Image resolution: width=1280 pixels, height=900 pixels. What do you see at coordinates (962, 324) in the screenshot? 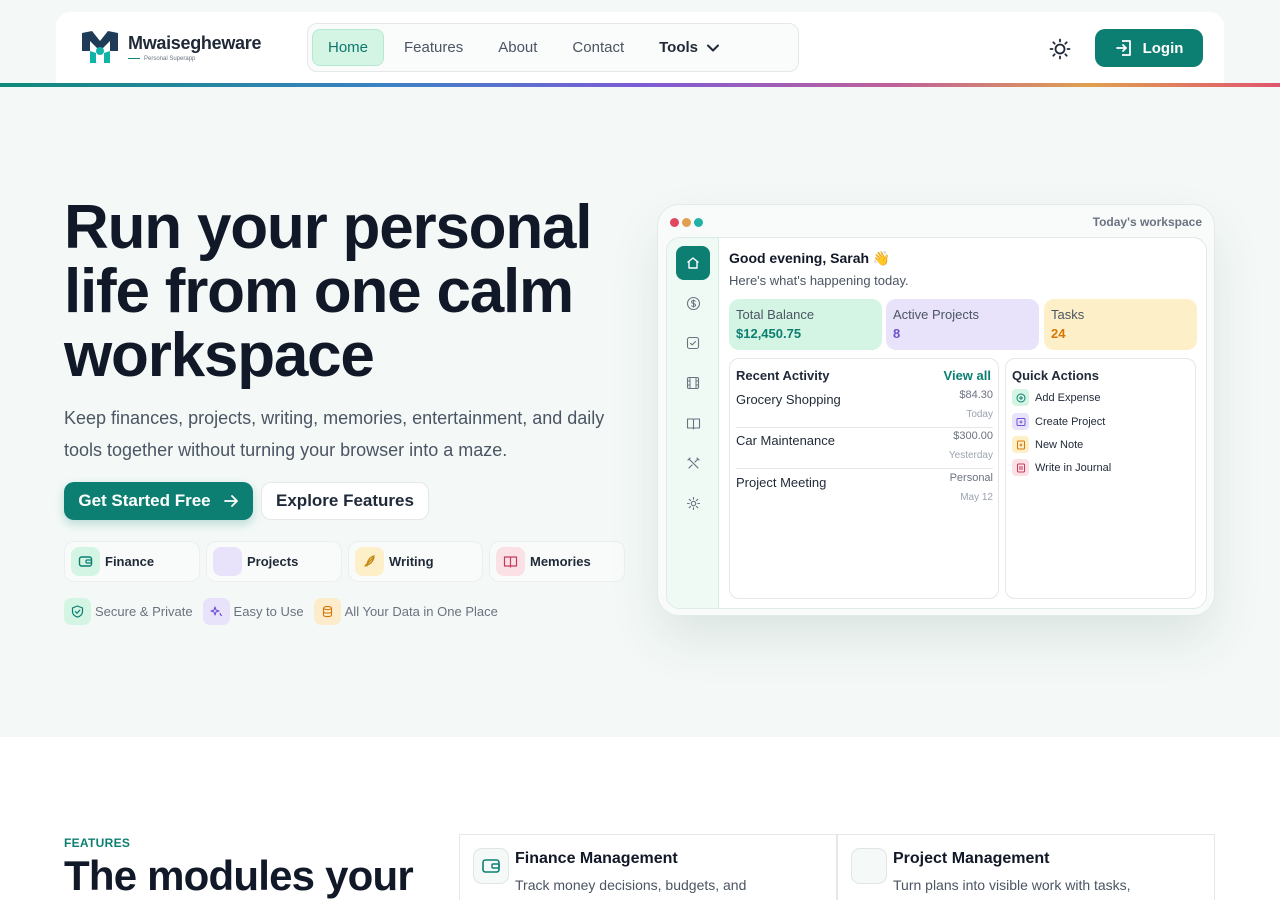
I see `stat-active-projects: Active Projects 8` at bounding box center [962, 324].